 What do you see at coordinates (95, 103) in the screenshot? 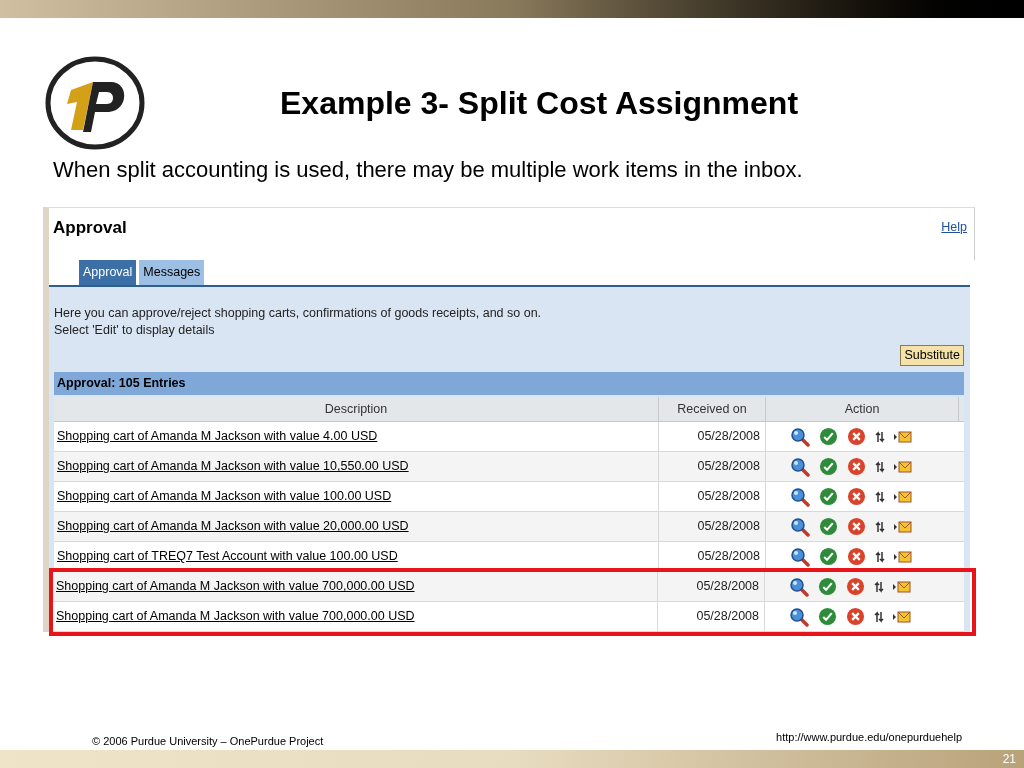
I see `logo-icon` at bounding box center [95, 103].